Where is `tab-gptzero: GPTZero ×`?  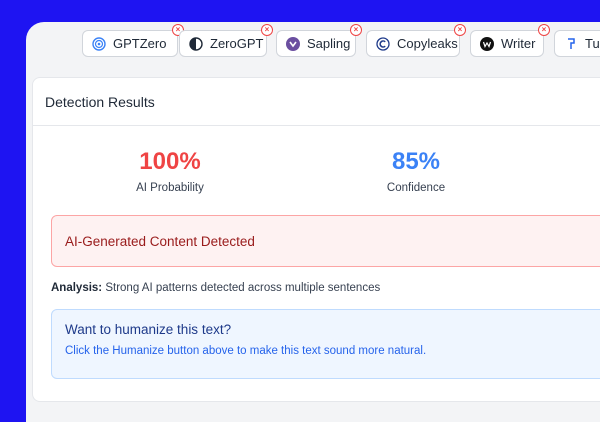 tab-gptzero: GPTZero × is located at coordinates (133, 40).